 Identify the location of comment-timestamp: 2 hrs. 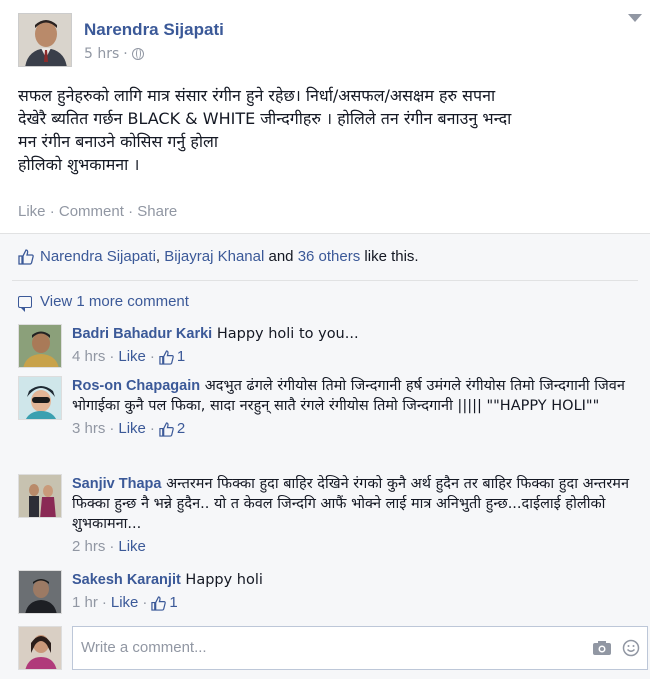
(88, 547).